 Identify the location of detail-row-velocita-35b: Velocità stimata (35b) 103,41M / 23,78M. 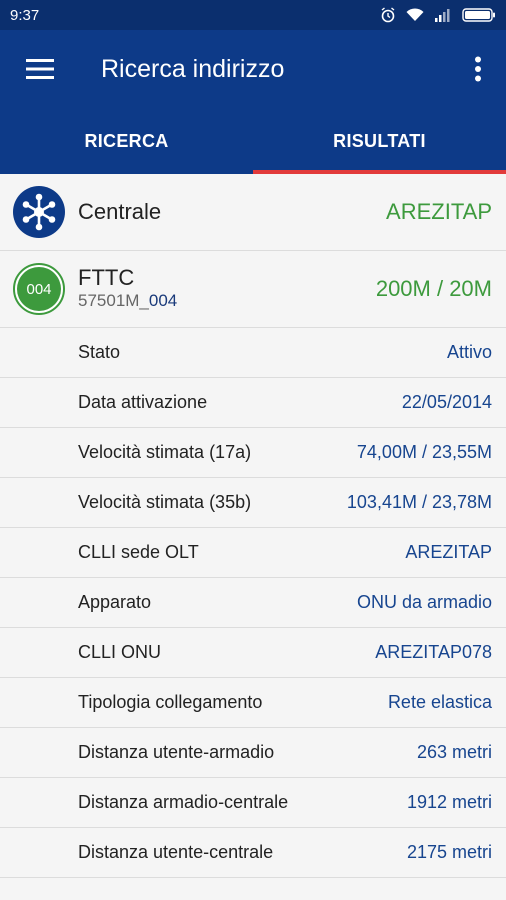
(253, 503).